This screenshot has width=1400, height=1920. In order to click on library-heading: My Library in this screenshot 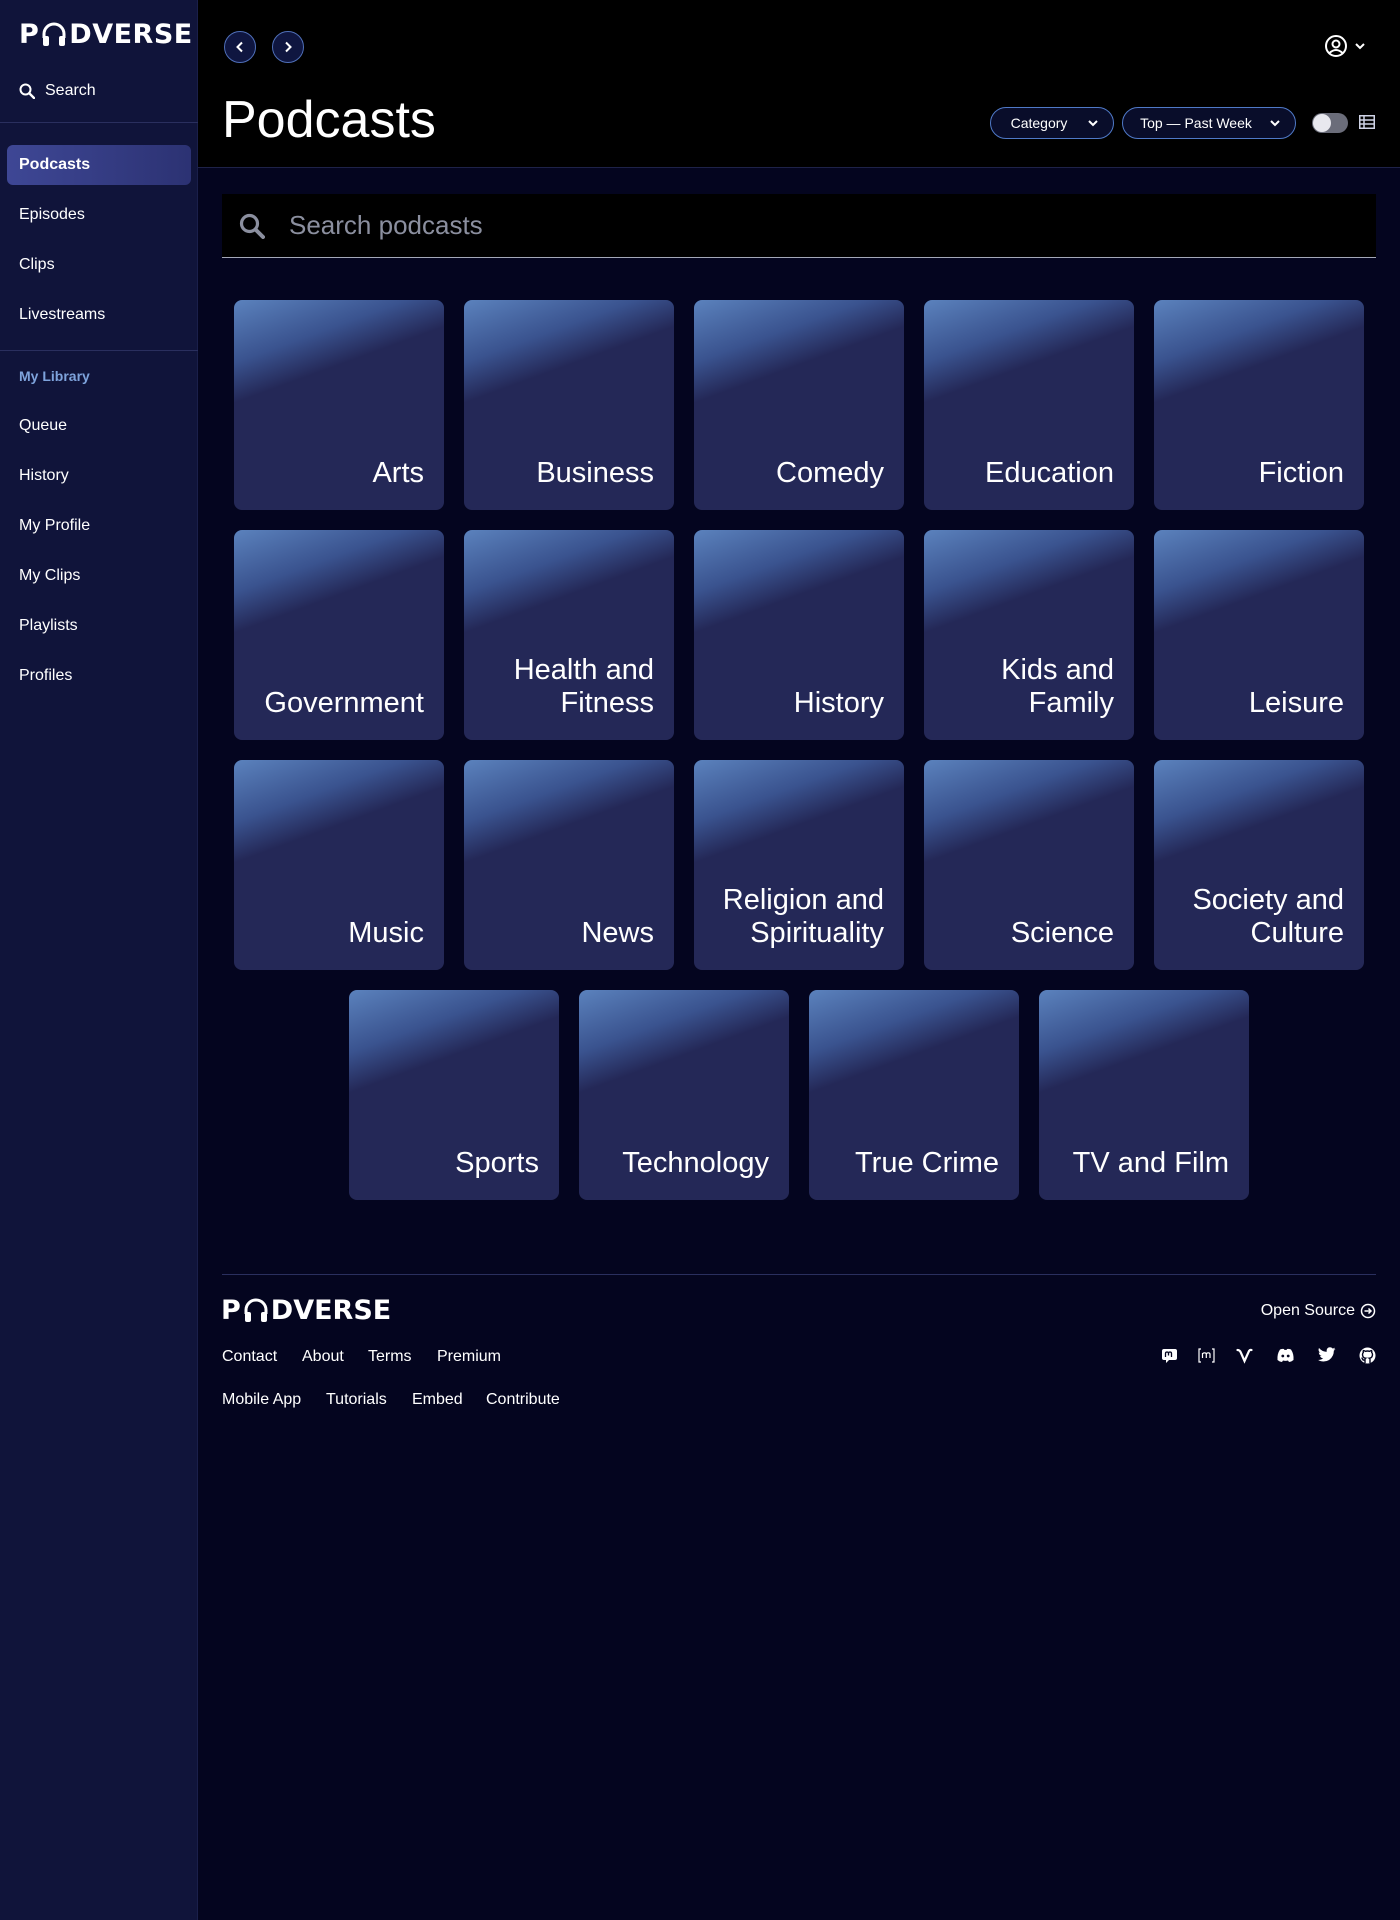, I will do `click(54, 376)`.